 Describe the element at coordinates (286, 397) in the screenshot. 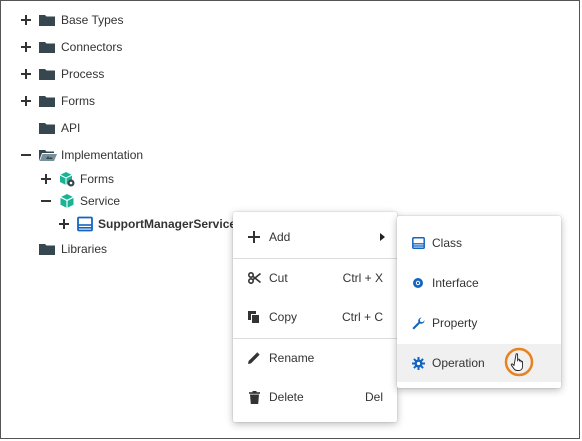

I see `menu-item-label: Delete` at that location.